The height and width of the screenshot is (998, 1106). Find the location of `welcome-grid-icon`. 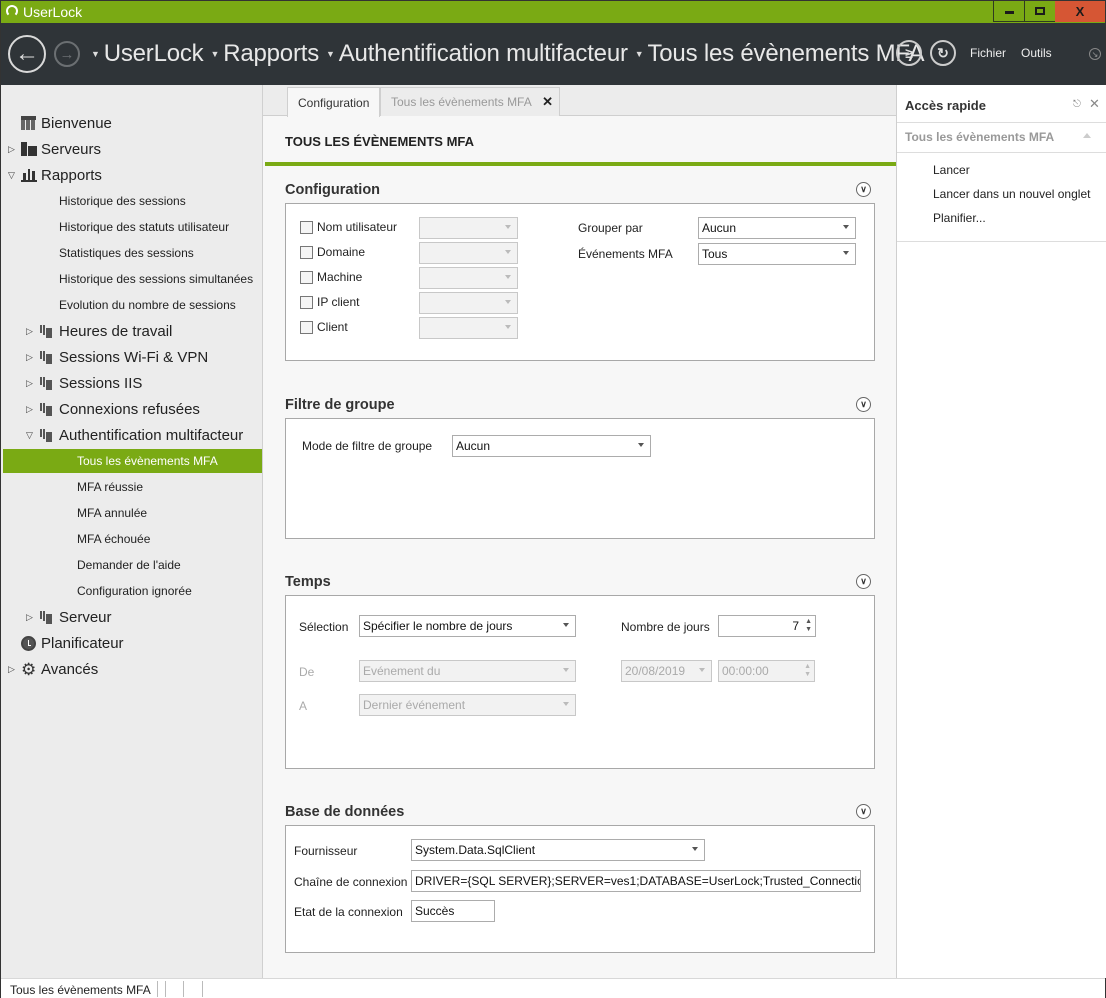

welcome-grid-icon is located at coordinates (28, 123).